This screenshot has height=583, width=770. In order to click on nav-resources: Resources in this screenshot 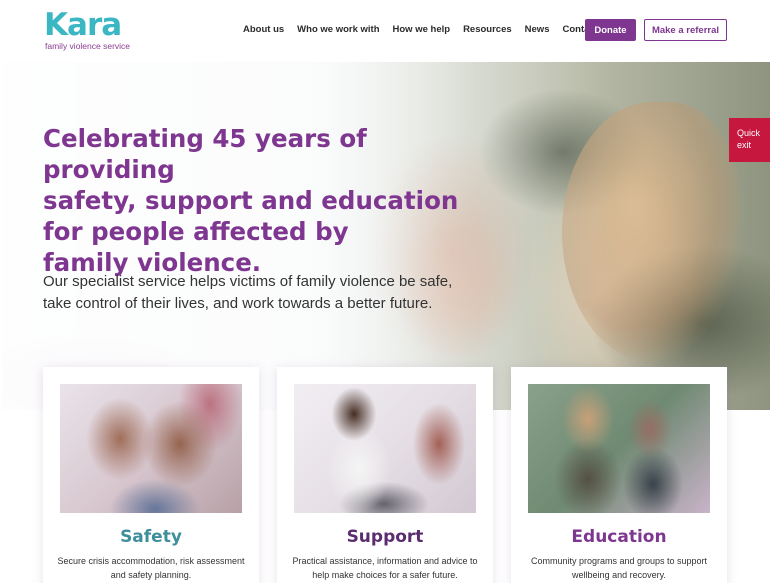, I will do `click(487, 29)`.